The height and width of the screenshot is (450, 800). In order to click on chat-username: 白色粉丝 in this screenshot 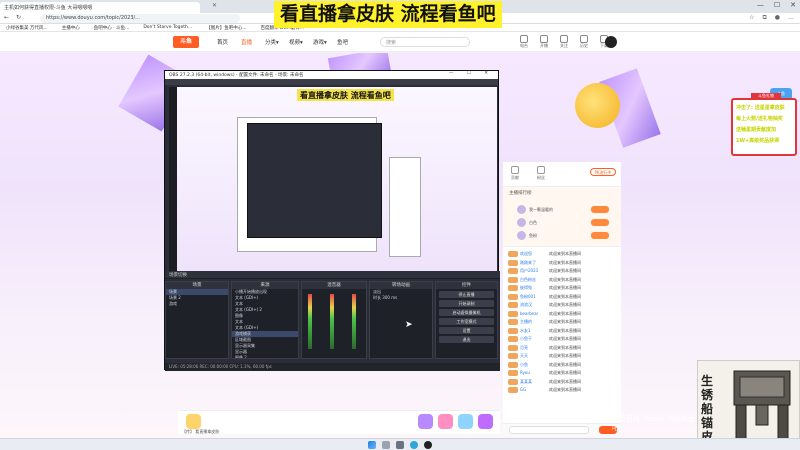, I will do `click(528, 280)`.